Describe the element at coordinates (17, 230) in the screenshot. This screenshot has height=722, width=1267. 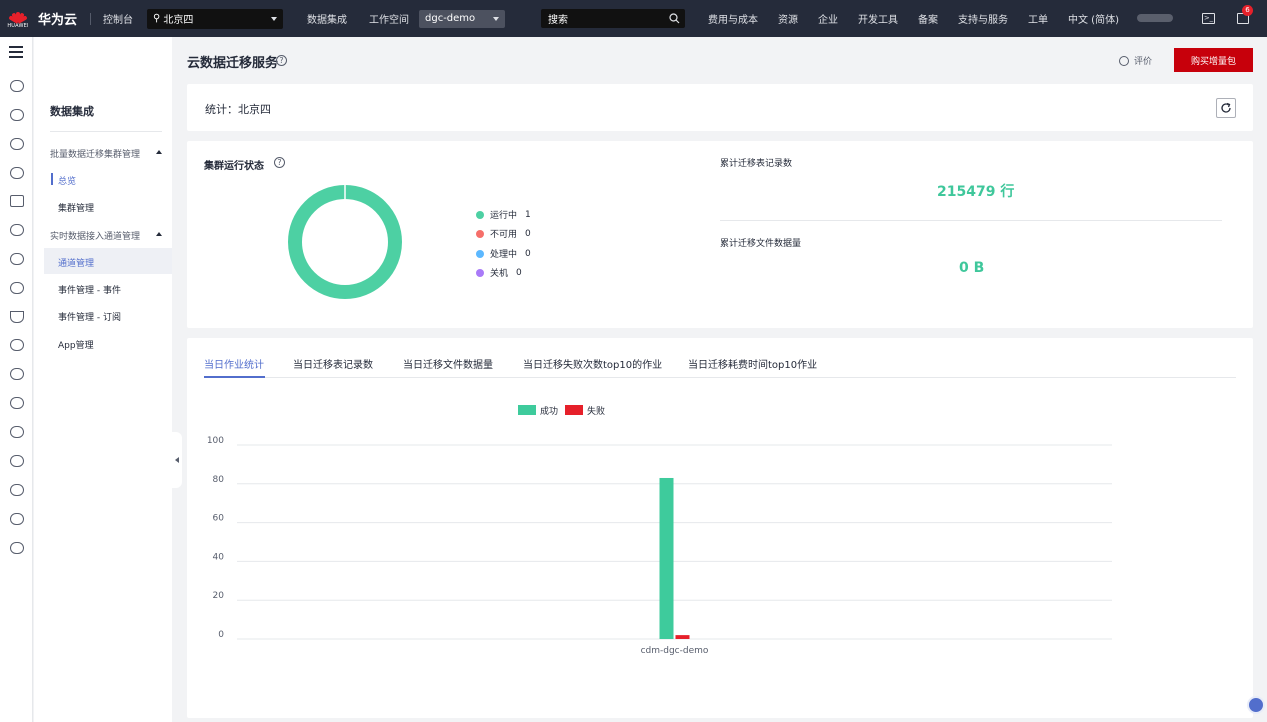
I see `network-icon` at that location.